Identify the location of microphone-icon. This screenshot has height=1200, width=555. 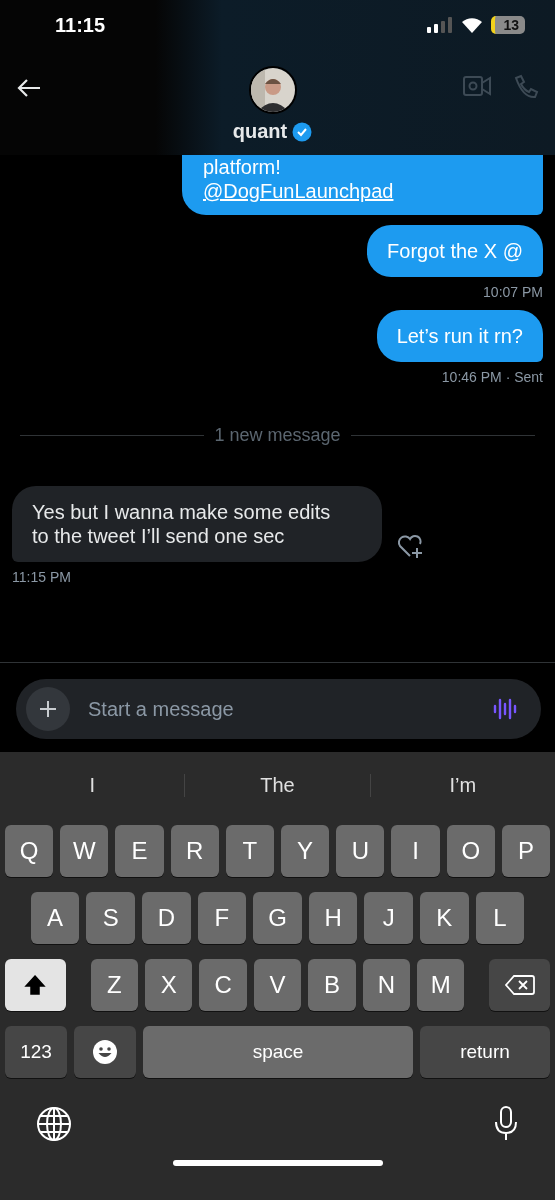
(506, 1124).